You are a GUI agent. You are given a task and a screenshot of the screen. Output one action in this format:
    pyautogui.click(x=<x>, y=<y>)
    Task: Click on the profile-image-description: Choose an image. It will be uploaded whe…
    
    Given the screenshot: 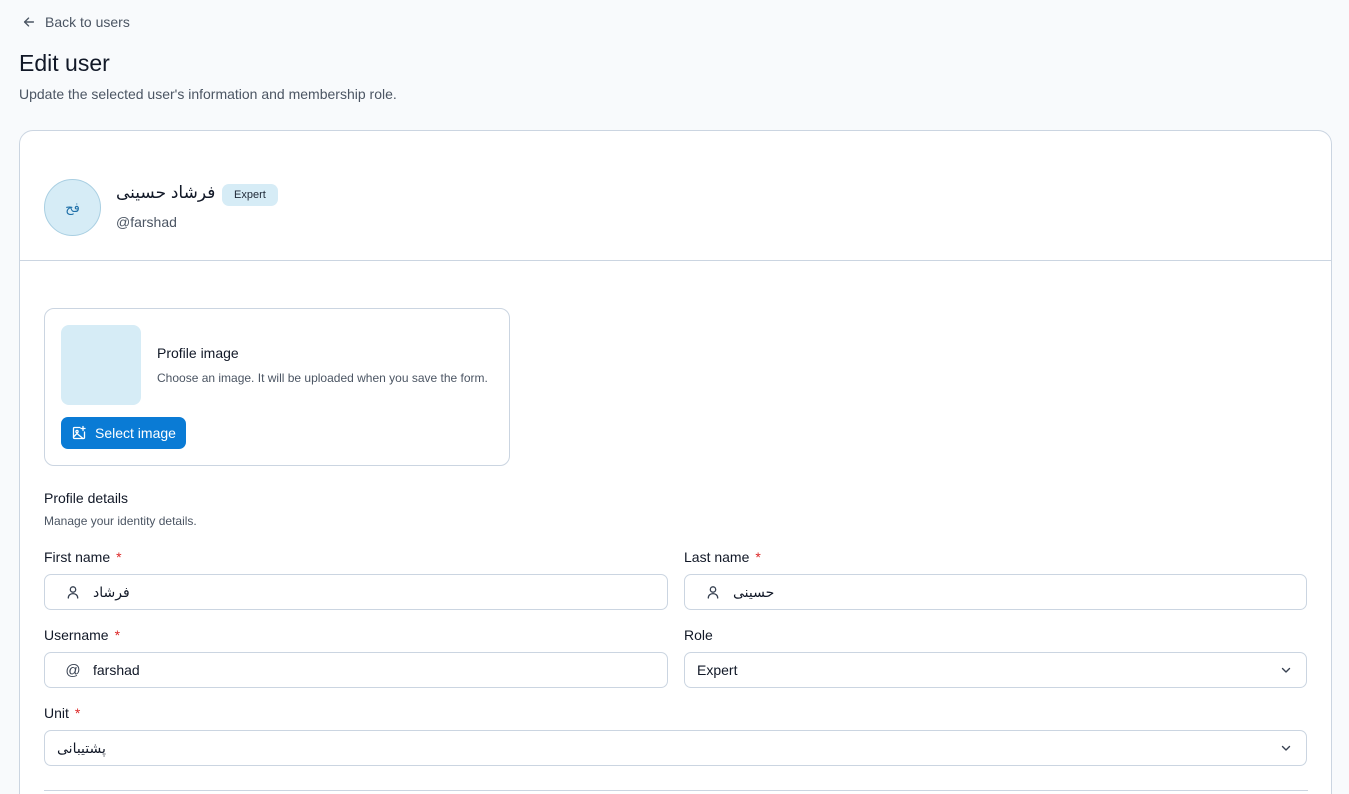 What is the action you would take?
    pyautogui.click(x=322, y=378)
    